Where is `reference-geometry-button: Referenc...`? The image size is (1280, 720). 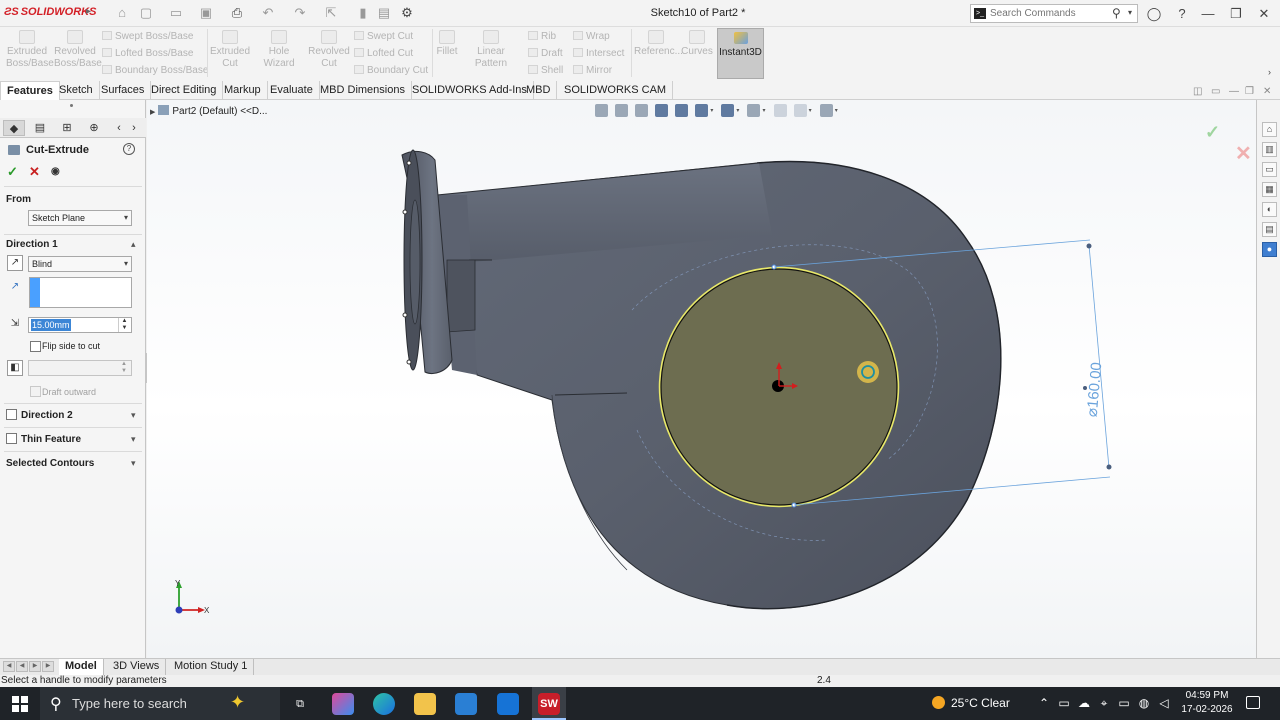
reference-geometry-button: Referenc... is located at coordinates (658, 44).